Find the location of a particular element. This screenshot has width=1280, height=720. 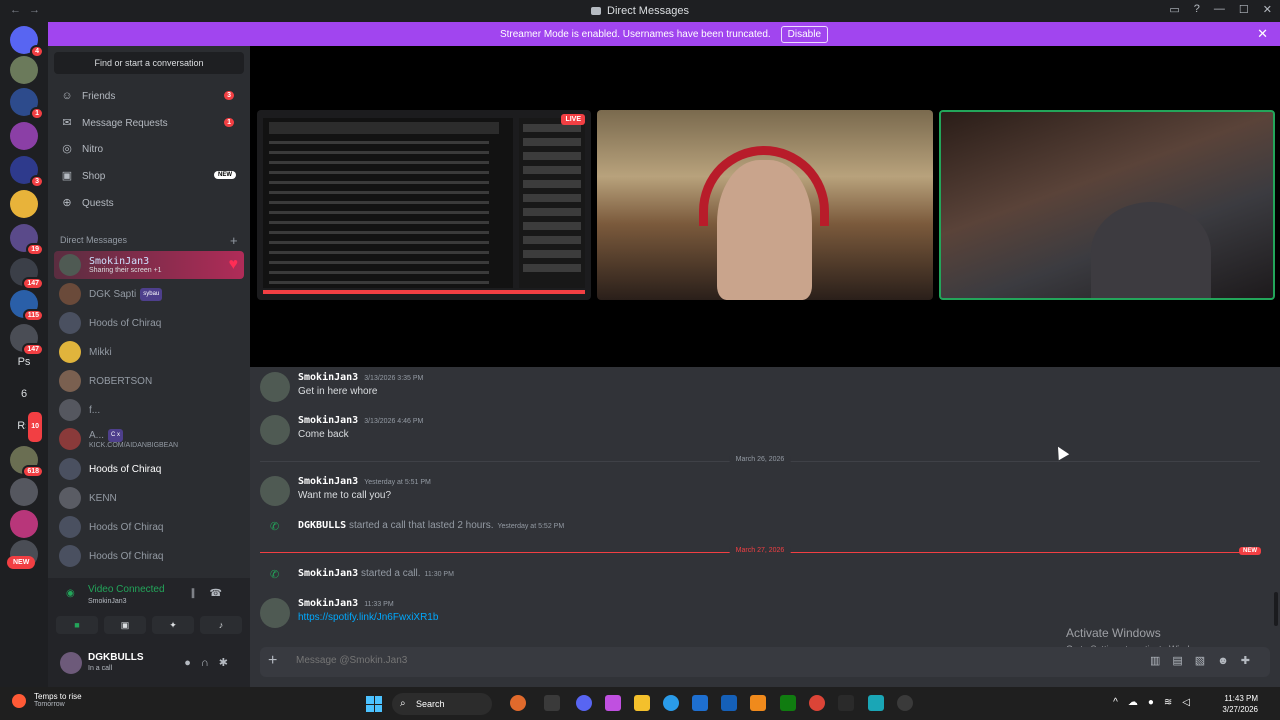

activities-button: ✦ is located at coordinates (173, 625).